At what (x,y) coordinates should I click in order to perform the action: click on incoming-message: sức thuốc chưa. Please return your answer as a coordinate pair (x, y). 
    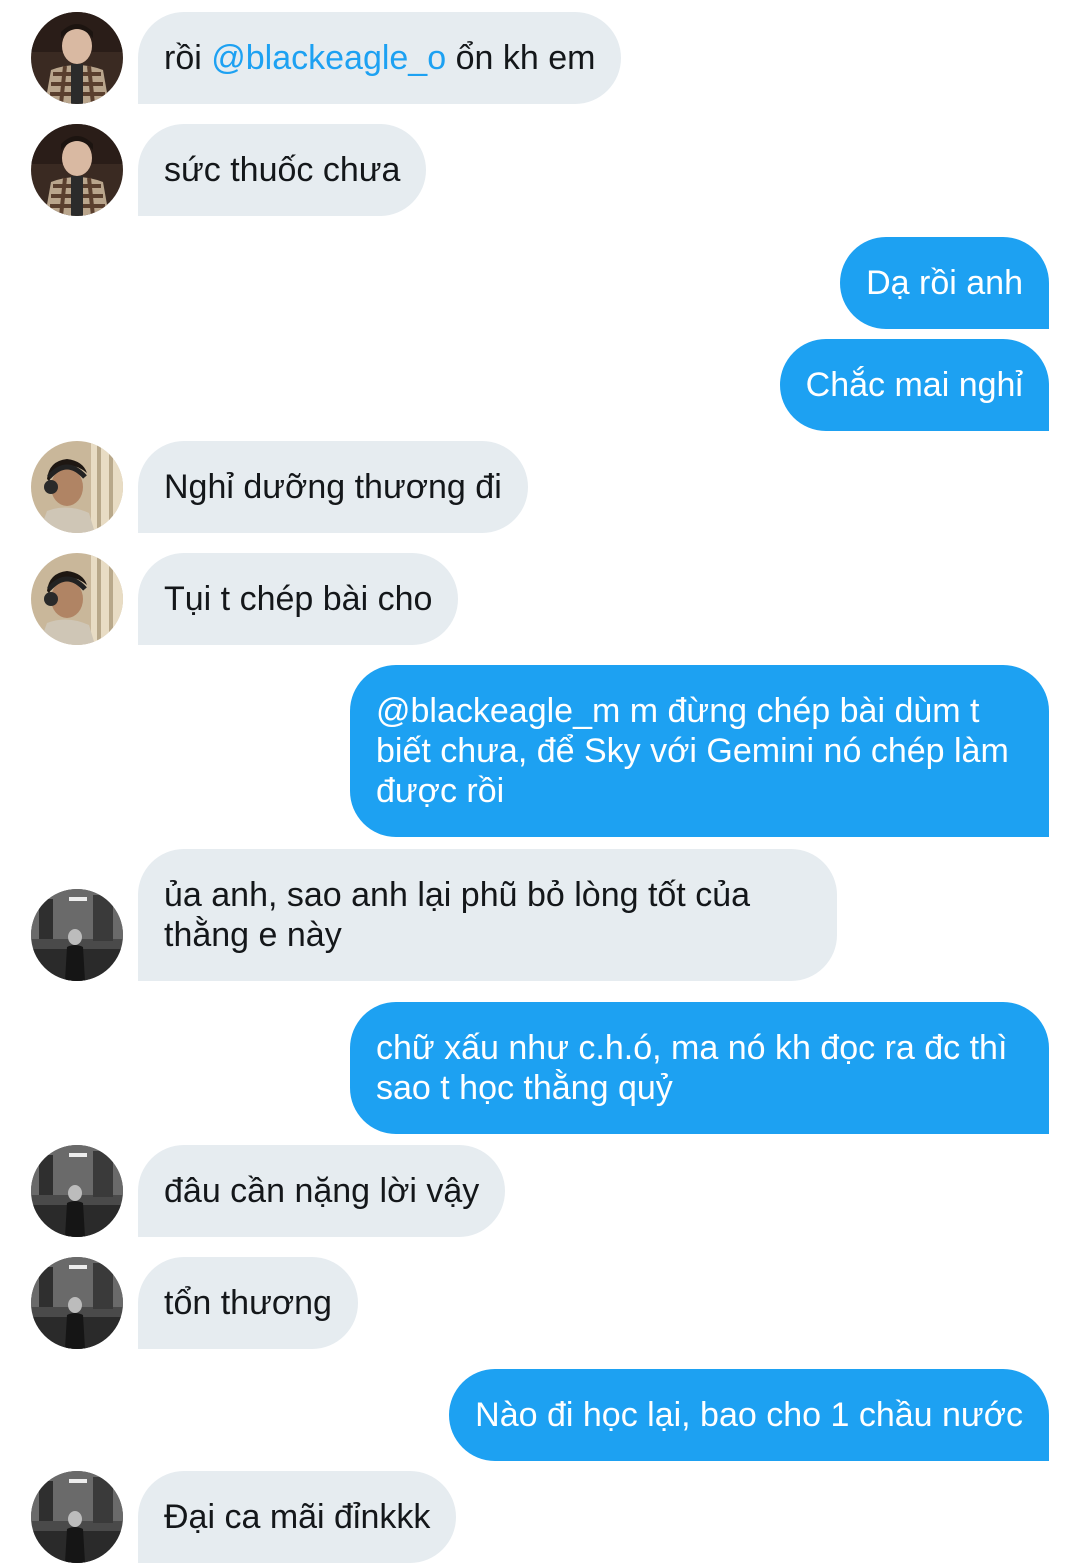
    Looking at the image, I should click on (282, 170).